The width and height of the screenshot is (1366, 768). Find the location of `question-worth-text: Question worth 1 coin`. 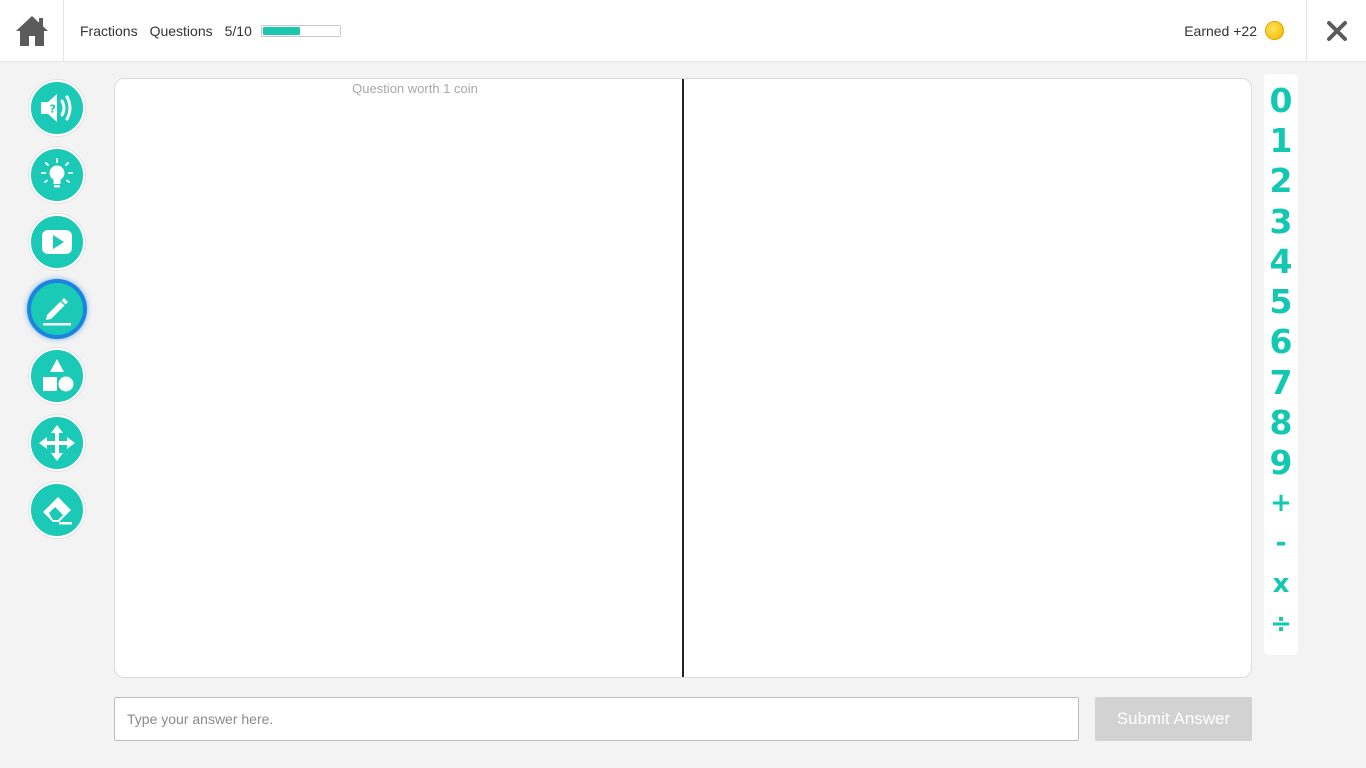

question-worth-text: Question worth 1 coin is located at coordinates (415, 88).